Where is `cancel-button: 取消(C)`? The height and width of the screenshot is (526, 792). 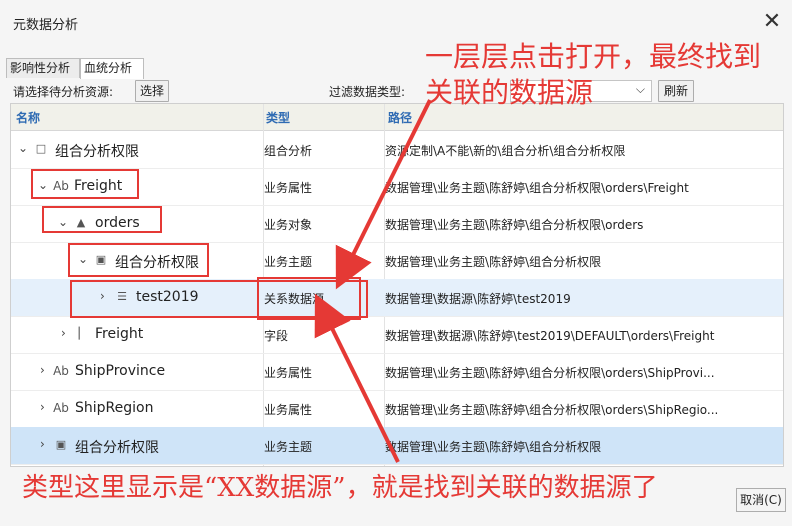
cancel-button: 取消(C) is located at coordinates (761, 500).